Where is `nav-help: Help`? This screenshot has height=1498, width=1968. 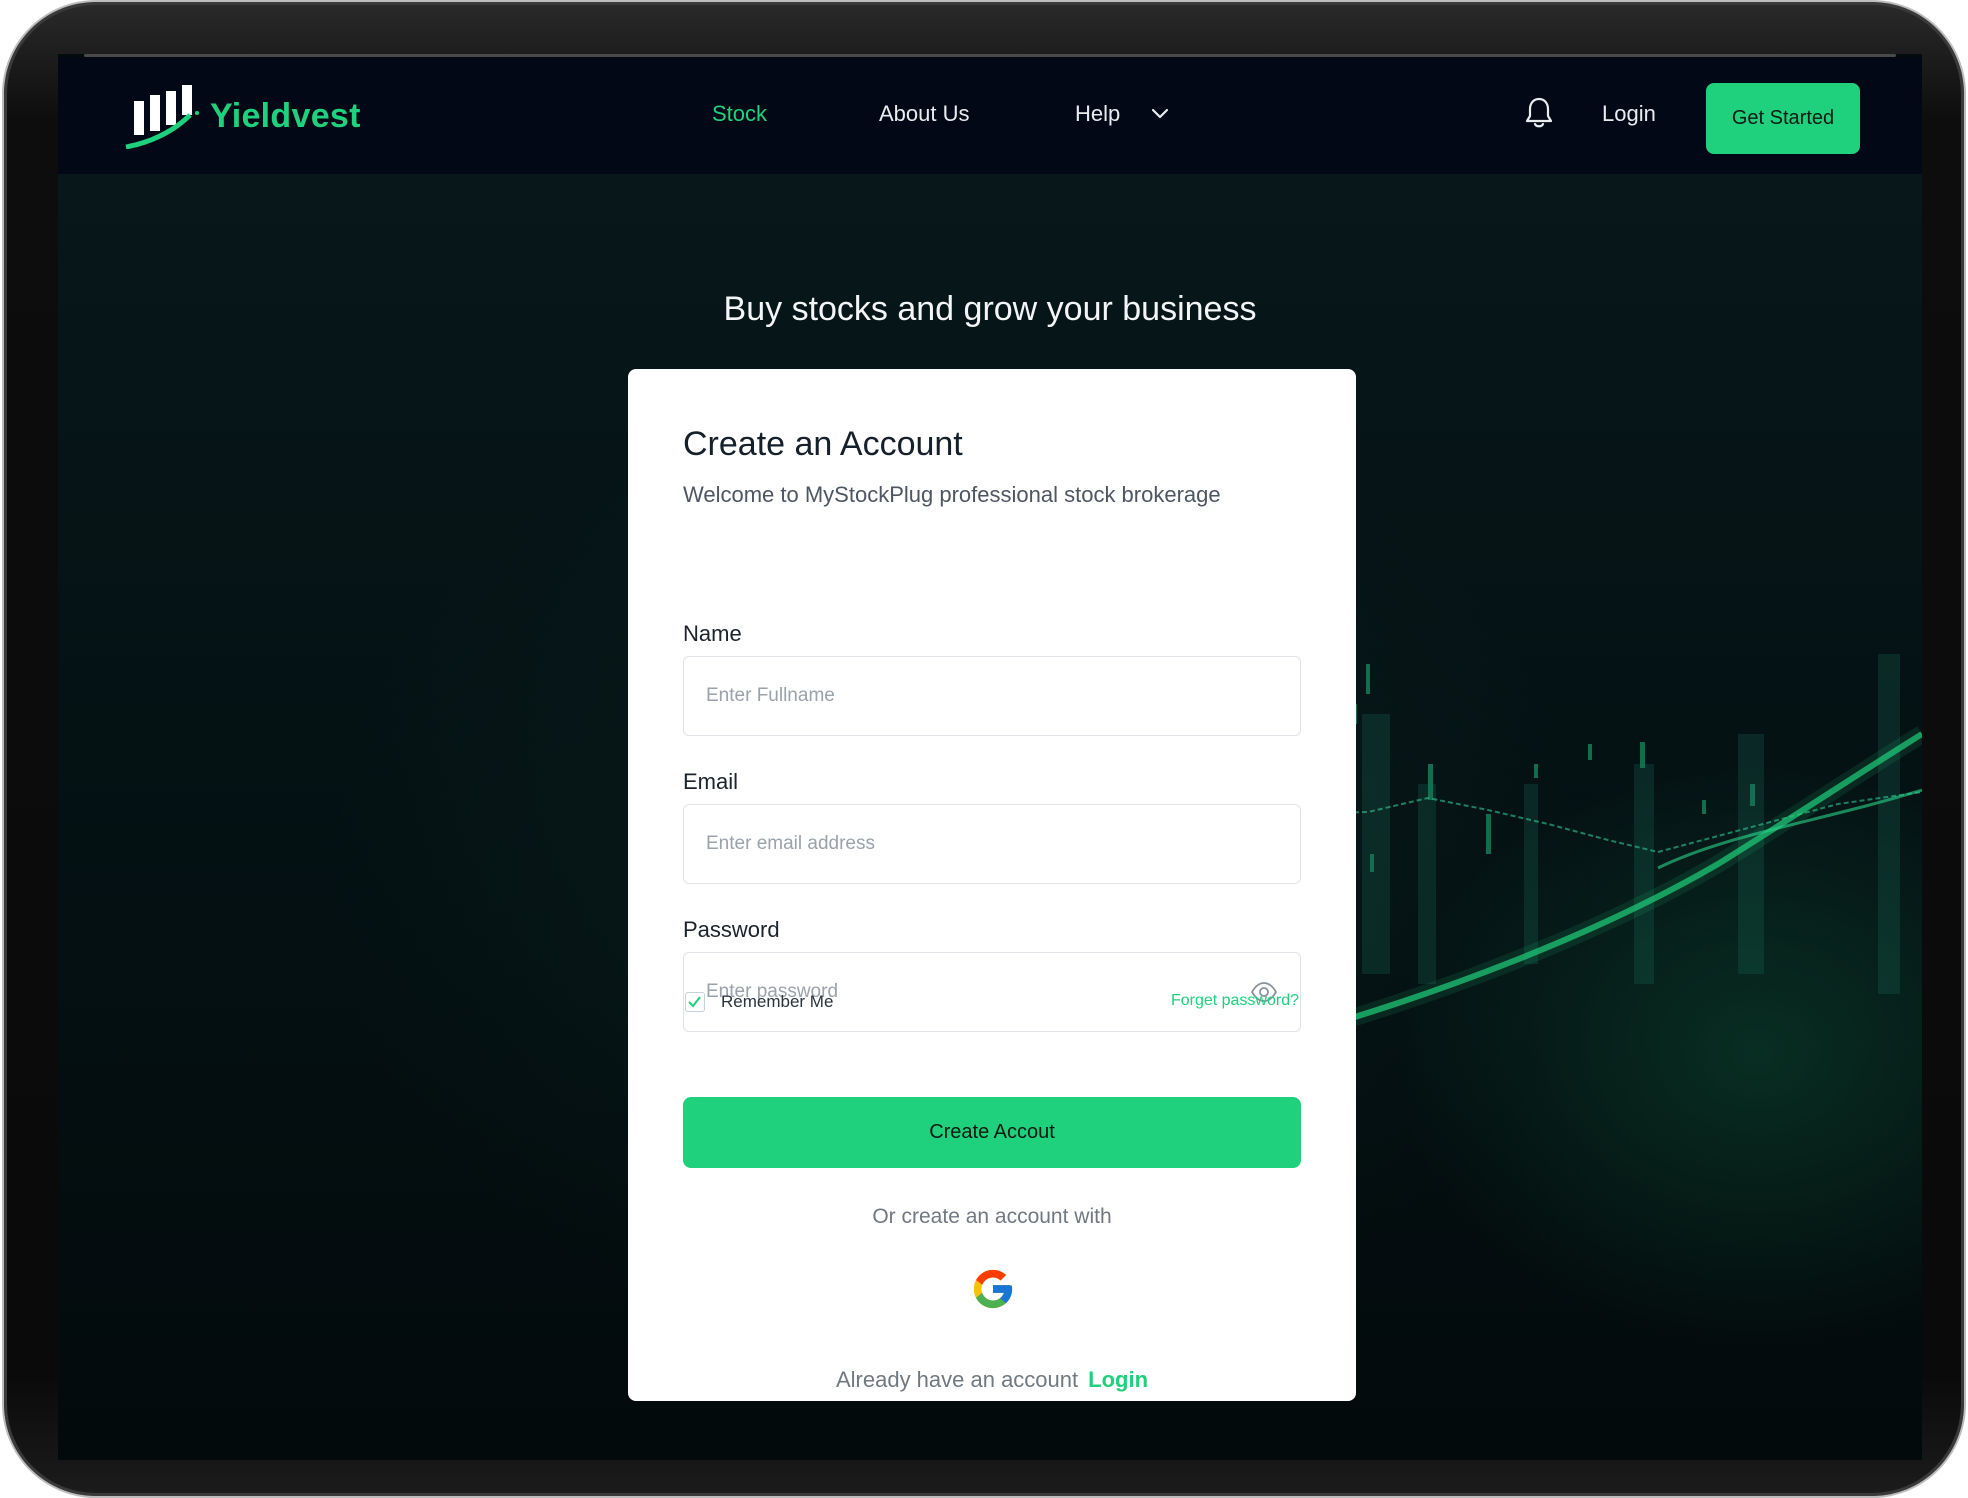
nav-help: Help is located at coordinates (1097, 114).